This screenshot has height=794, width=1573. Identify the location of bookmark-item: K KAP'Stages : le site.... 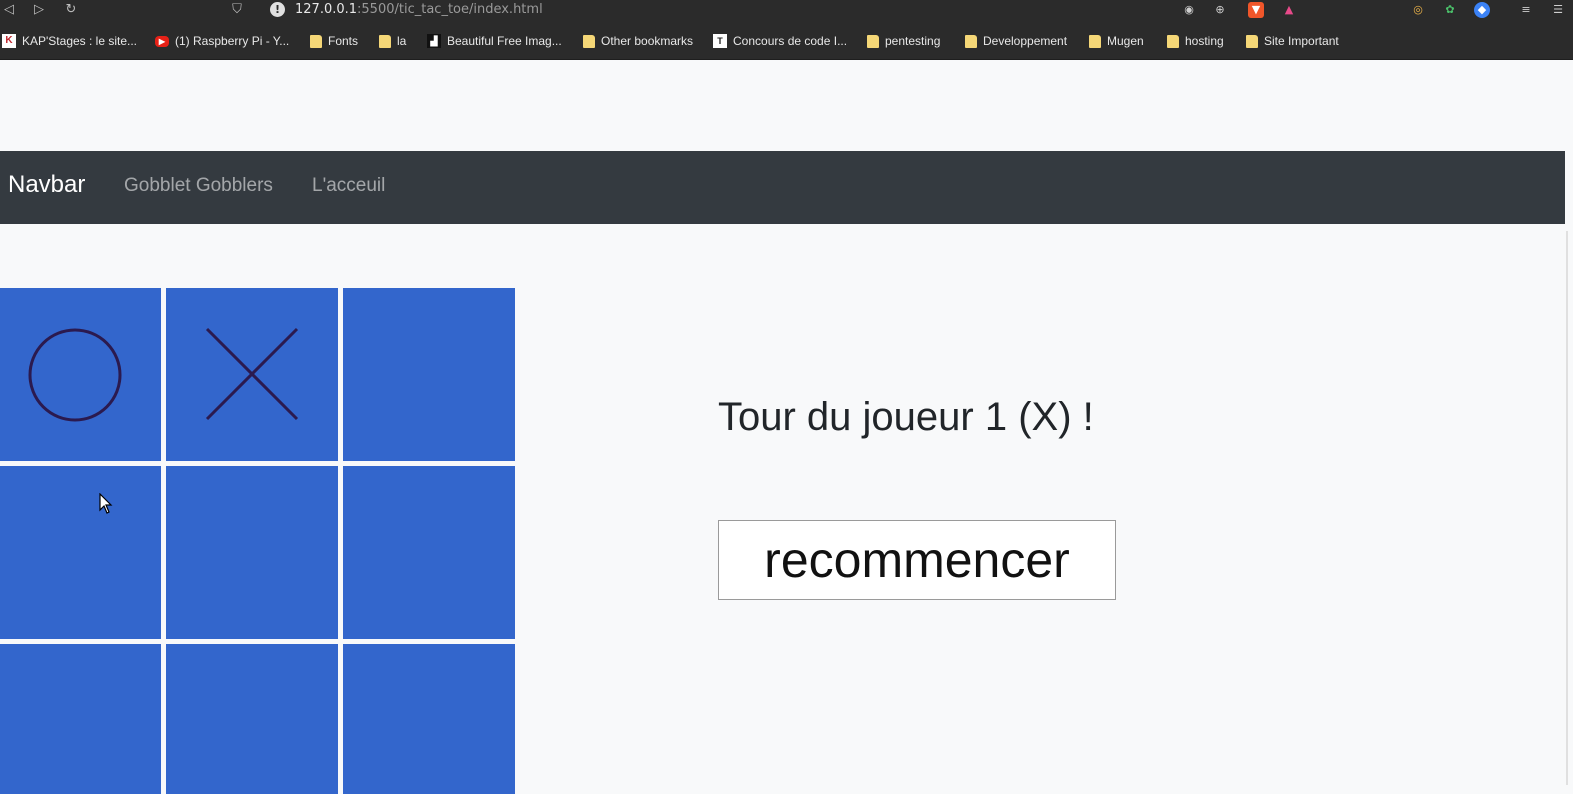
(69, 41).